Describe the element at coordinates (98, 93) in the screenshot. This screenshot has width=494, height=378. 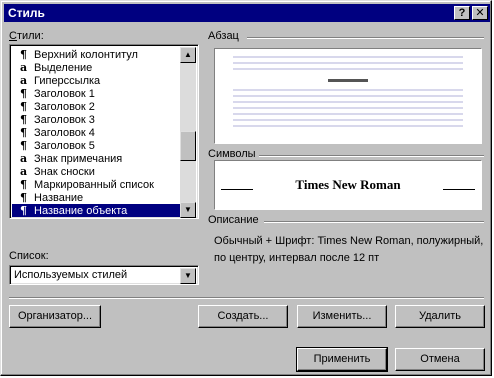
I see `style-list-item: ¶ Заголовок 1` at that location.